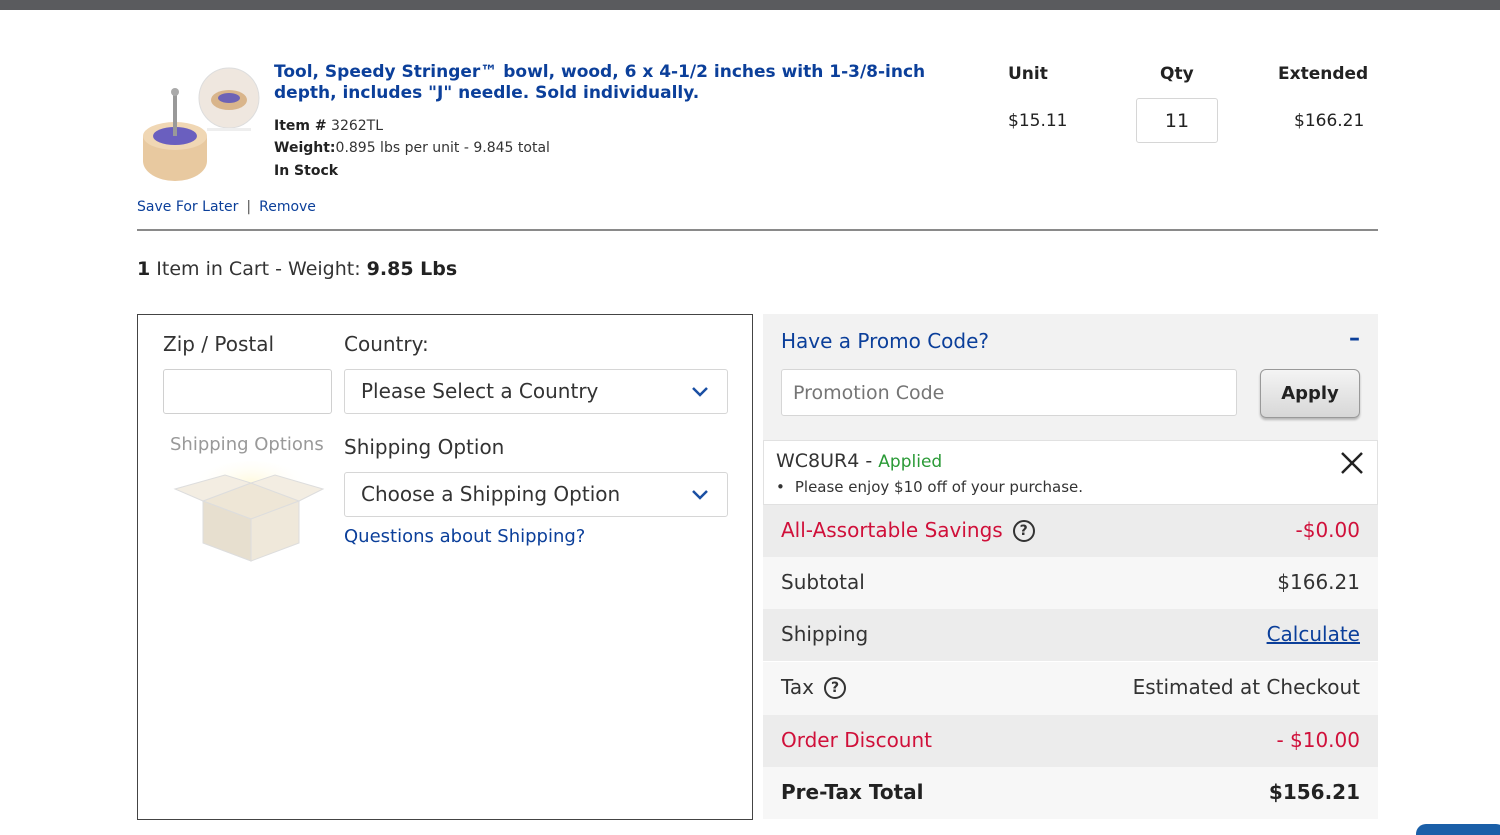 The height and width of the screenshot is (835, 1500). Describe the element at coordinates (1310, 393) in the screenshot. I see `apply-button: Apply` at that location.